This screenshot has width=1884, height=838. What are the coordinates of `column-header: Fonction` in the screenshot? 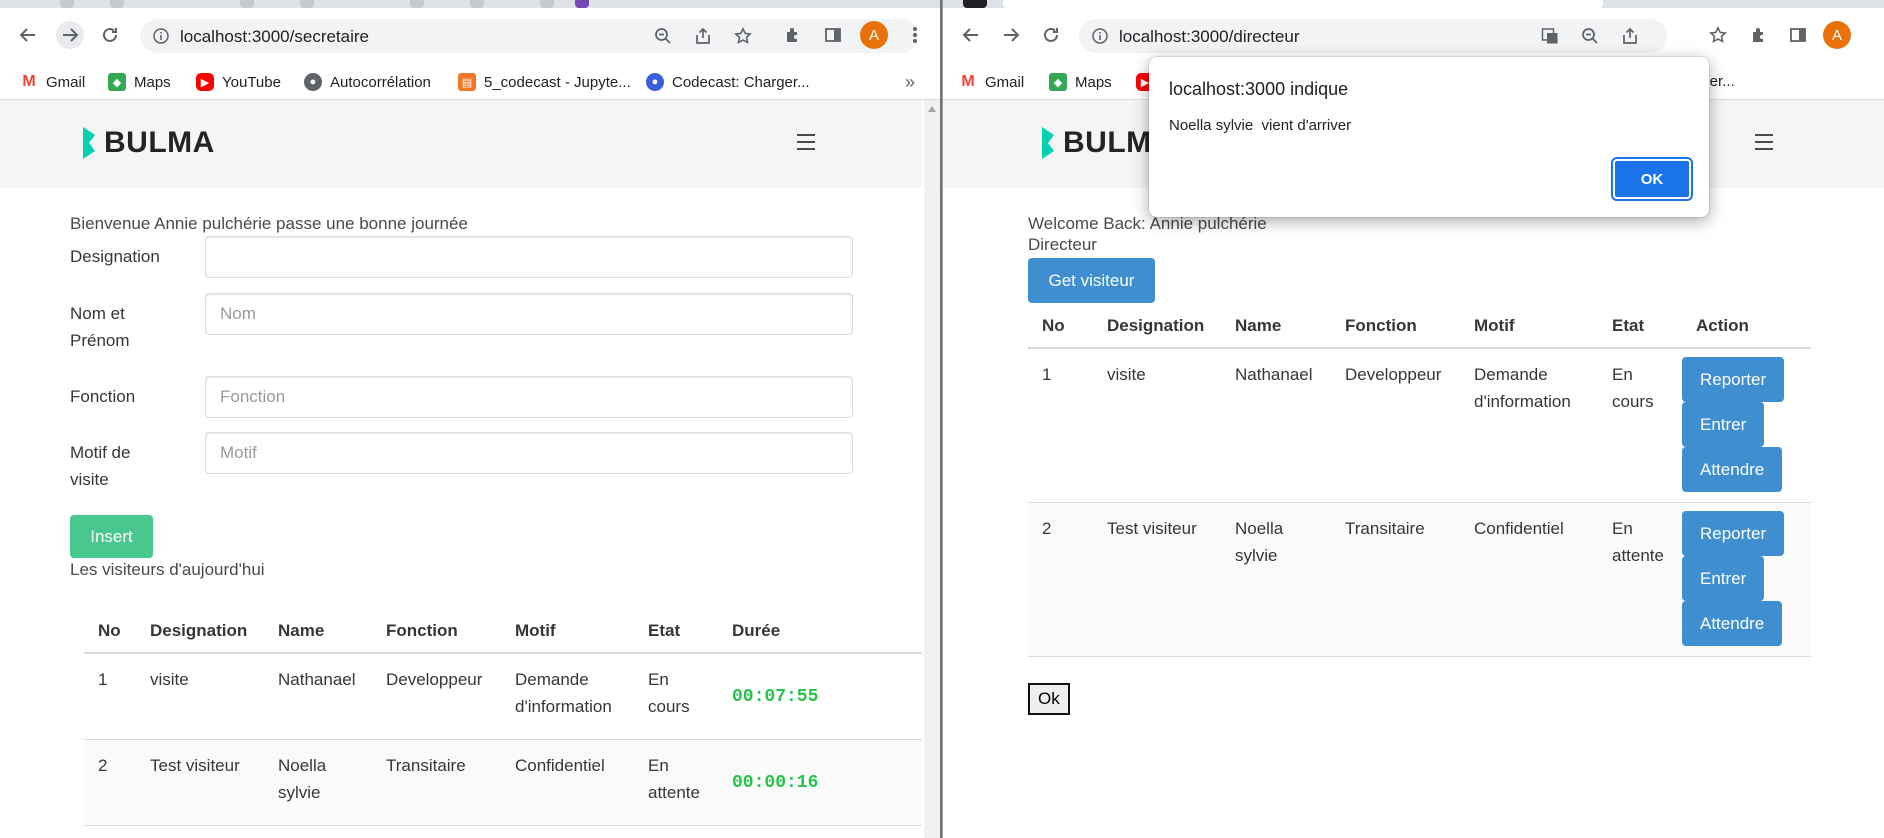 It's located at (1395, 326).